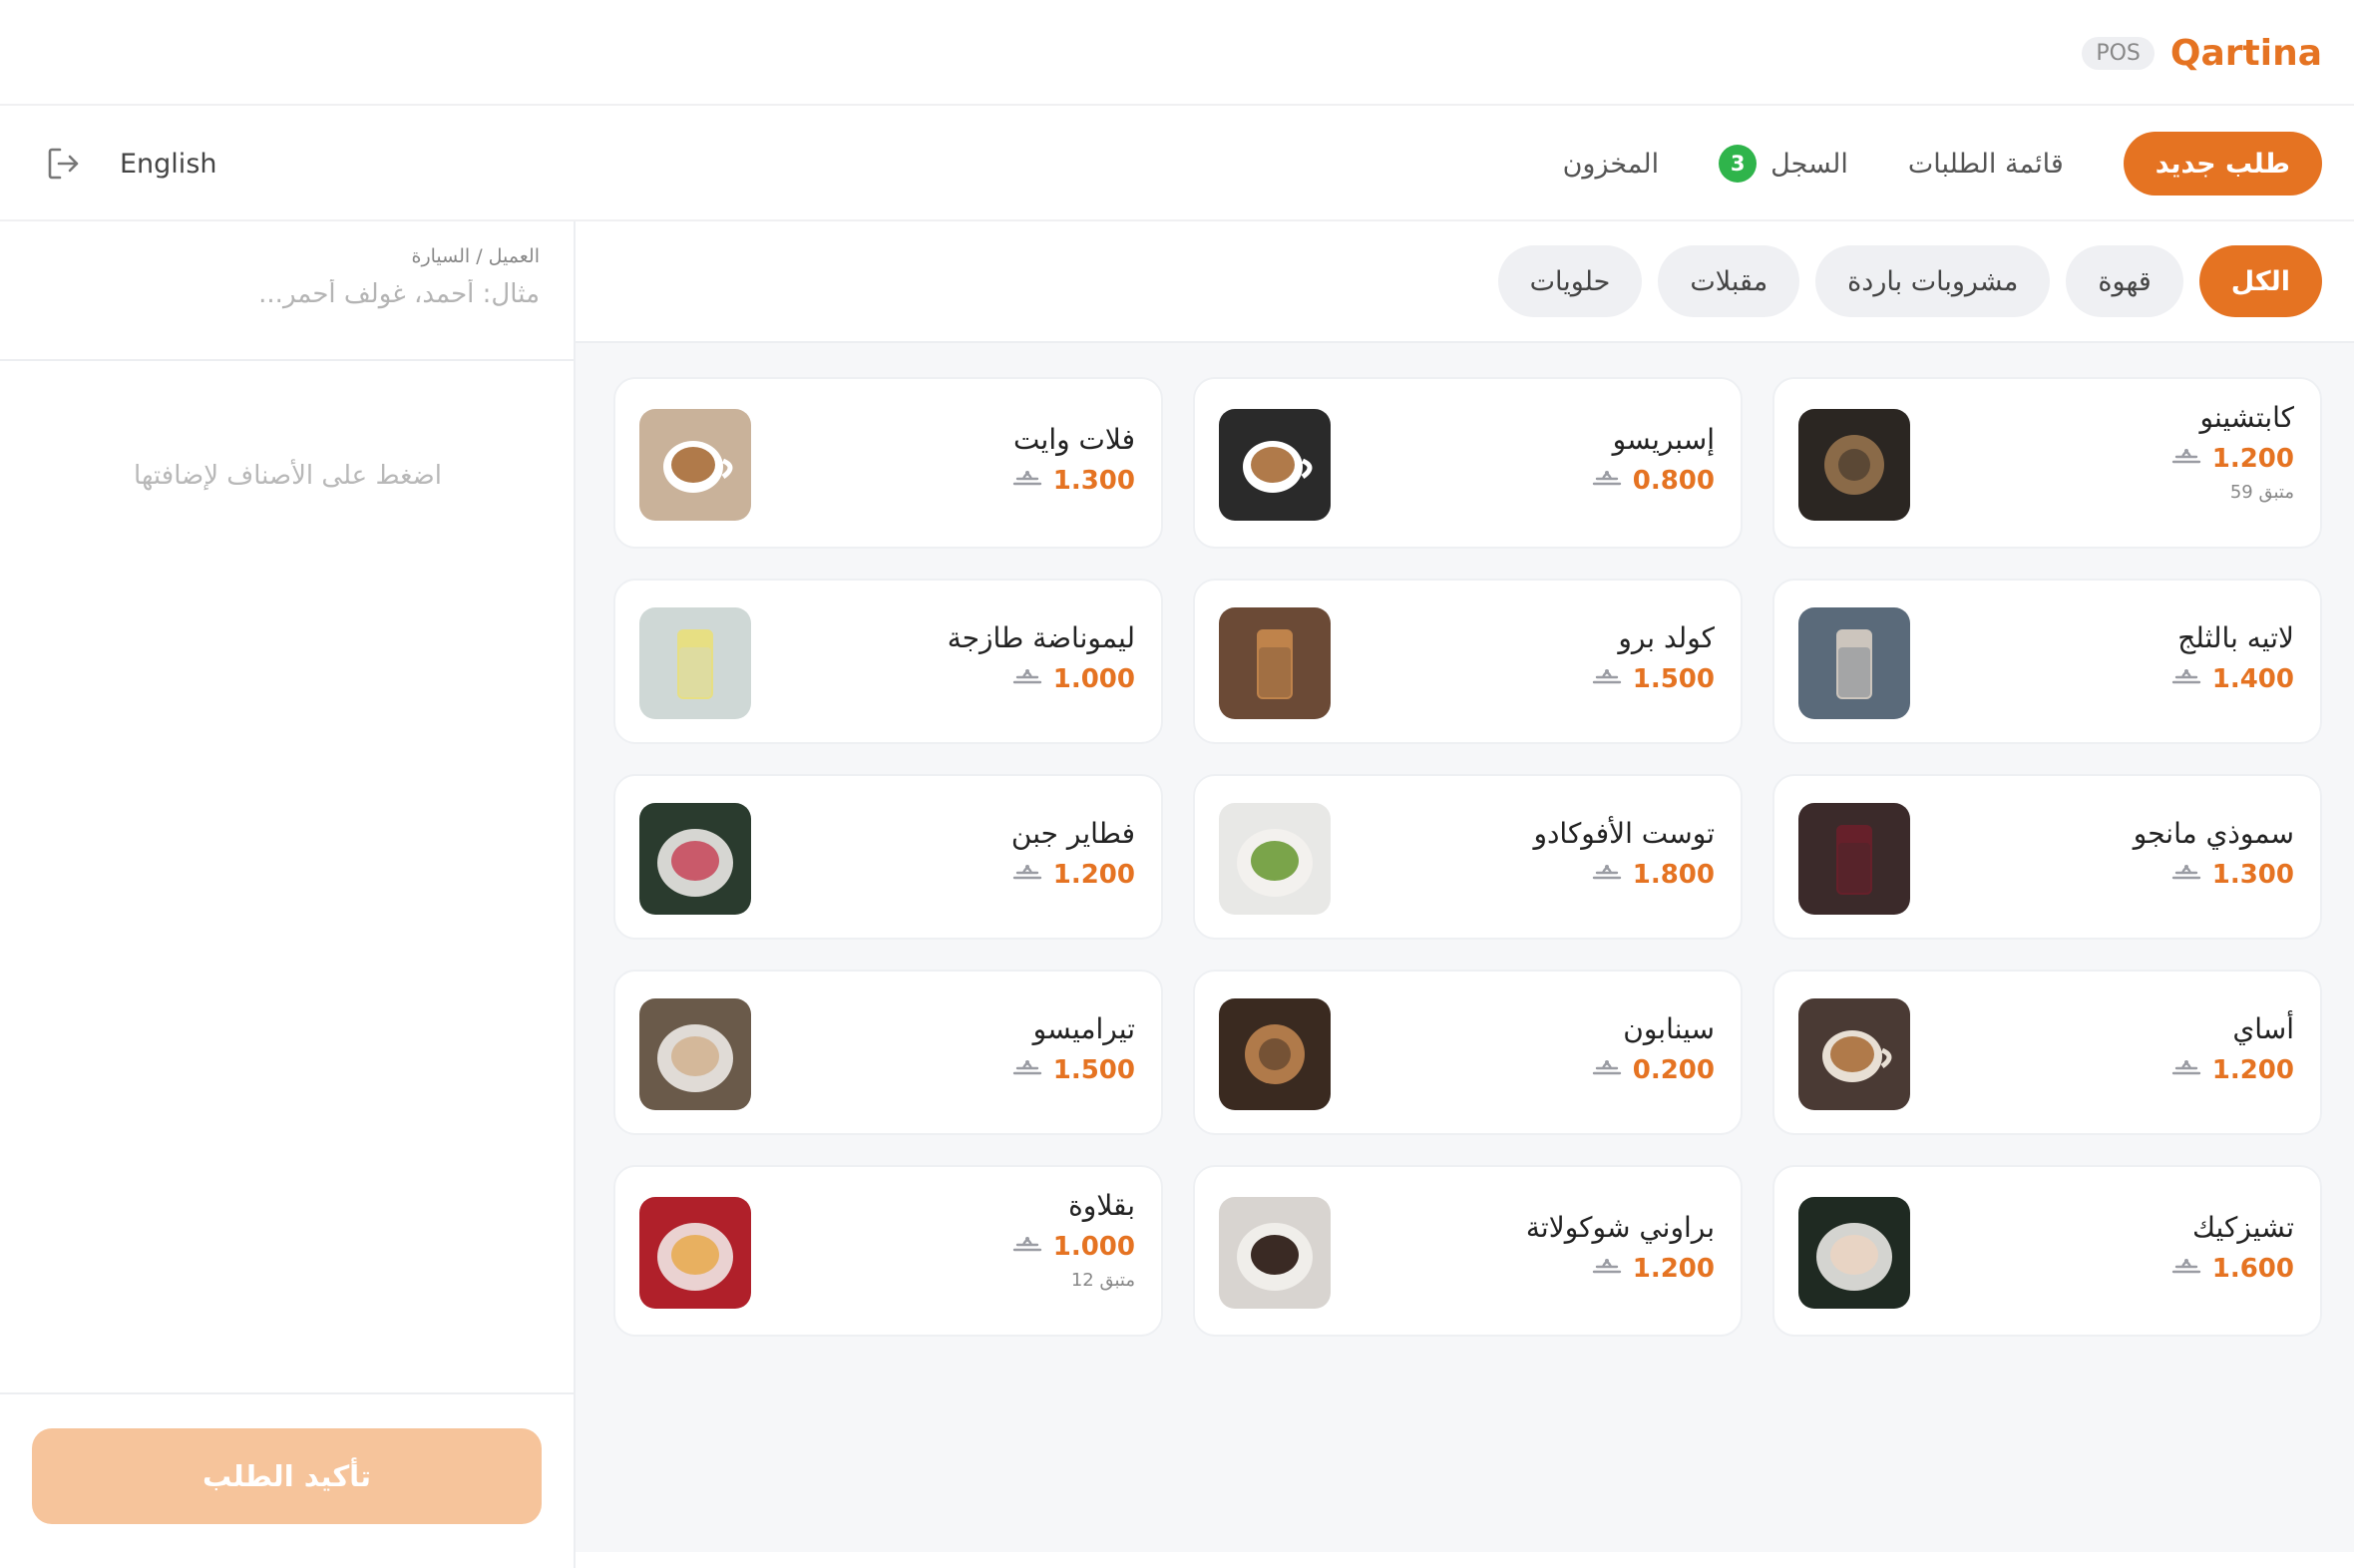 The height and width of the screenshot is (1568, 2354). Describe the element at coordinates (1729, 281) in the screenshot. I see `category-appetizers: مقبلات` at that location.